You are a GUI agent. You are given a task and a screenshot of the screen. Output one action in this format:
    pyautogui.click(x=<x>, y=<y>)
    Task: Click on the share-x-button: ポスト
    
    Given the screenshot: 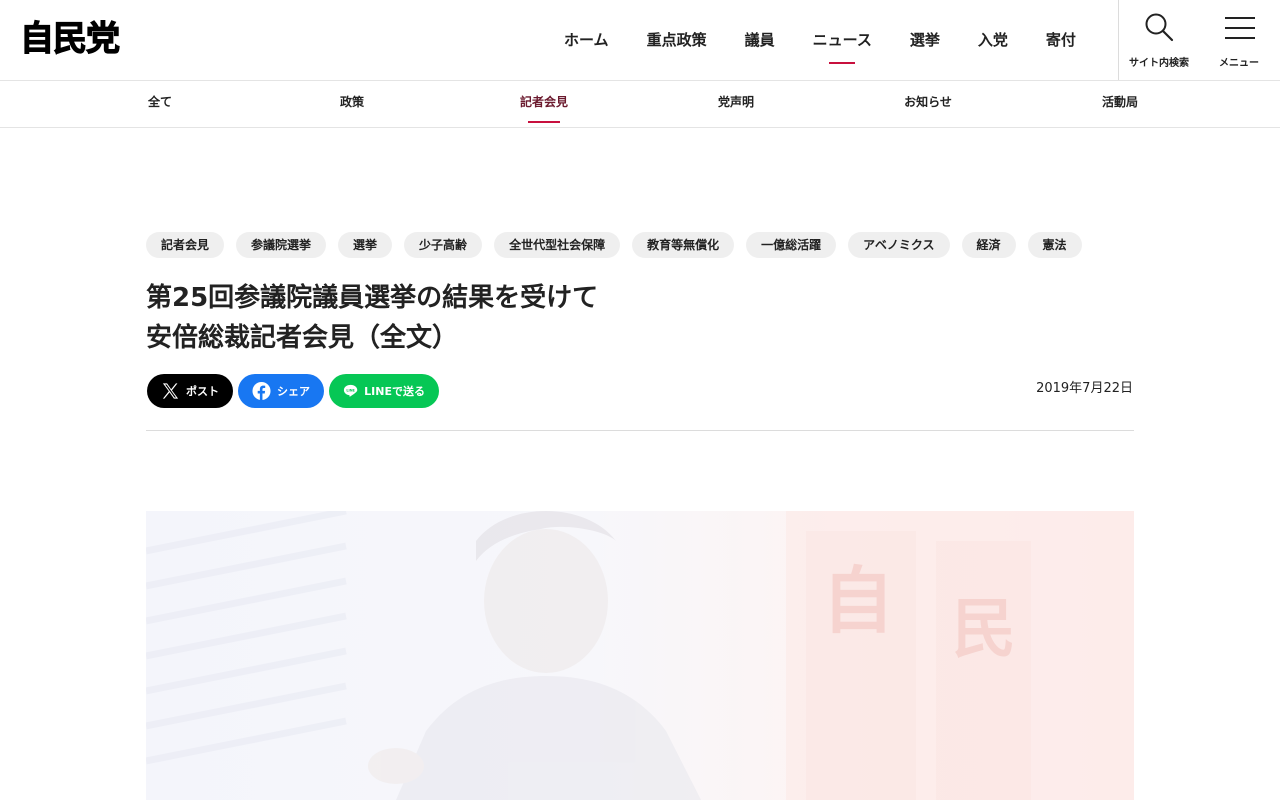 What is the action you would take?
    pyautogui.click(x=190, y=391)
    